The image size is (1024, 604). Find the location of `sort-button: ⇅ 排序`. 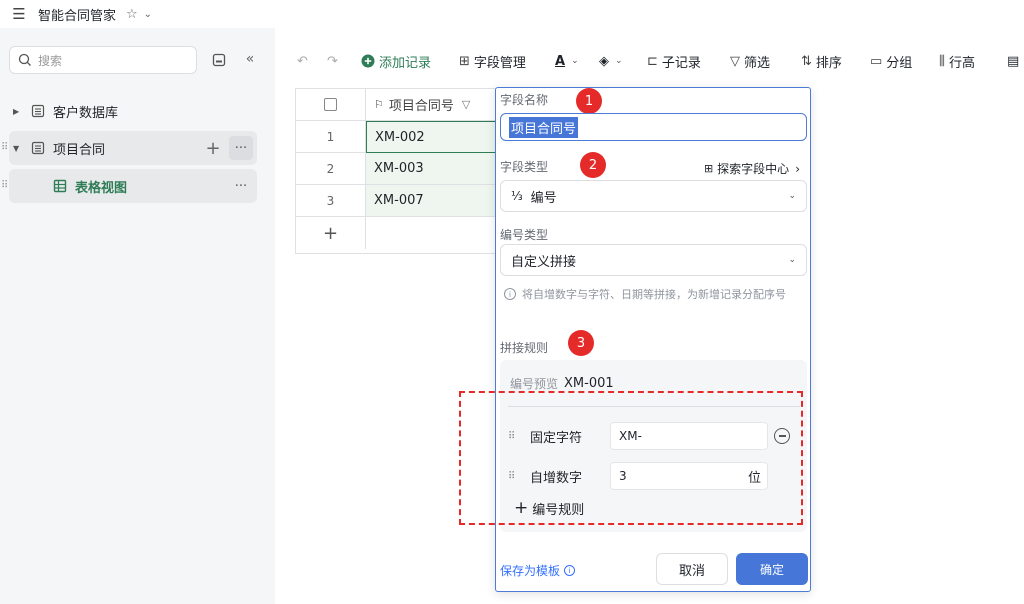

sort-button: ⇅ 排序 is located at coordinates (821, 61).